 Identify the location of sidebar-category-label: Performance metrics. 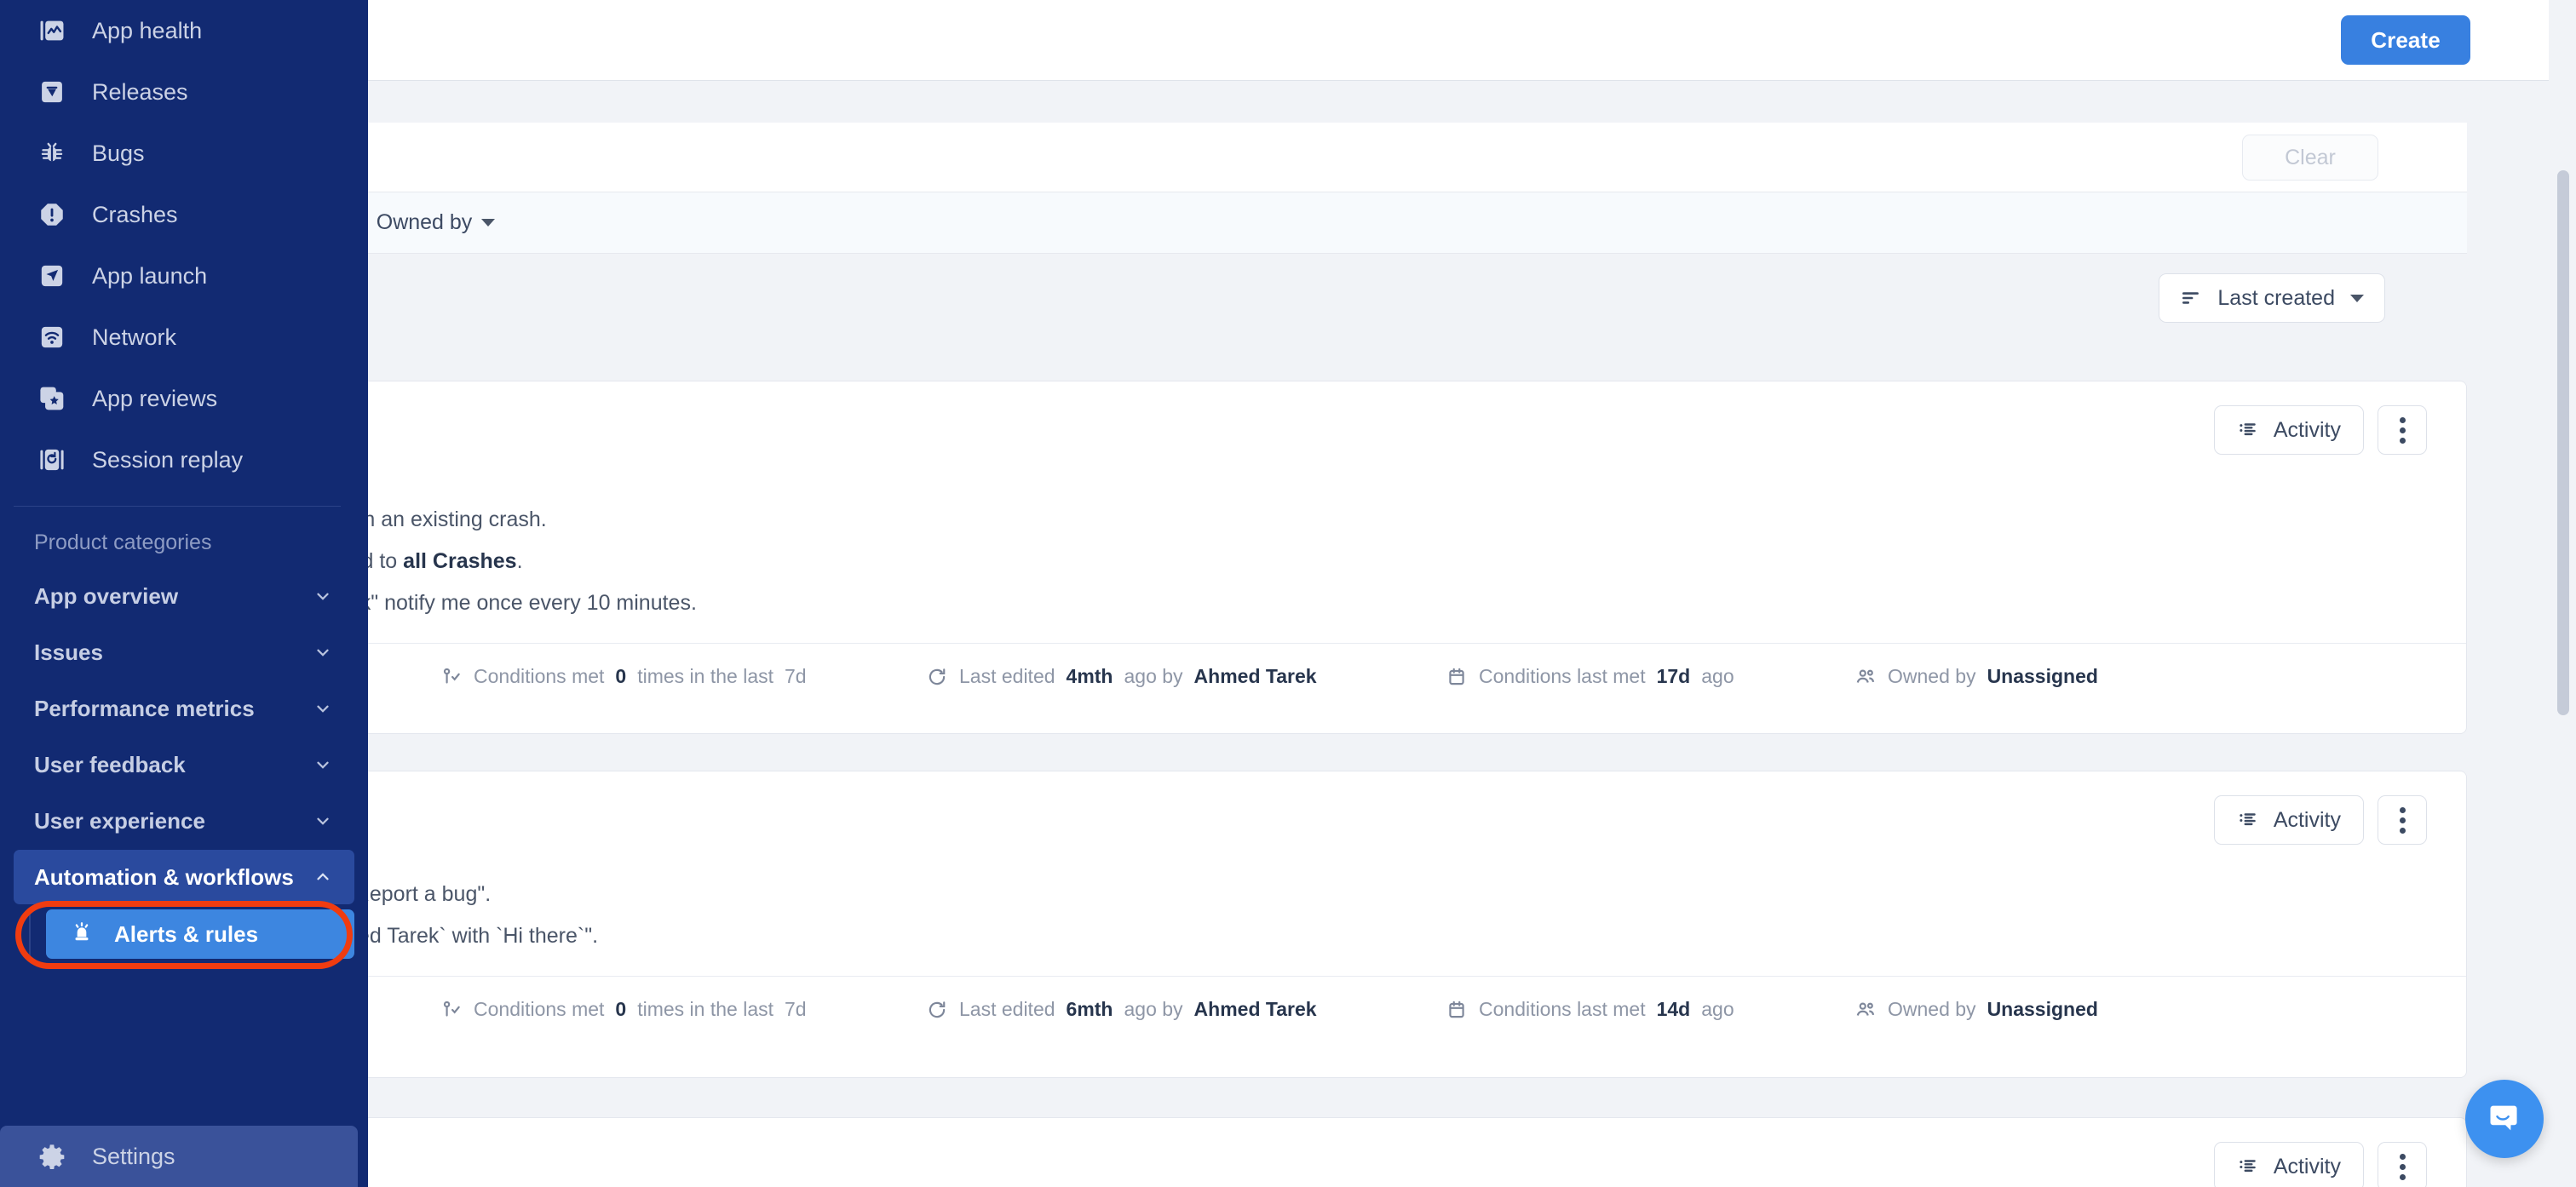
(145, 708).